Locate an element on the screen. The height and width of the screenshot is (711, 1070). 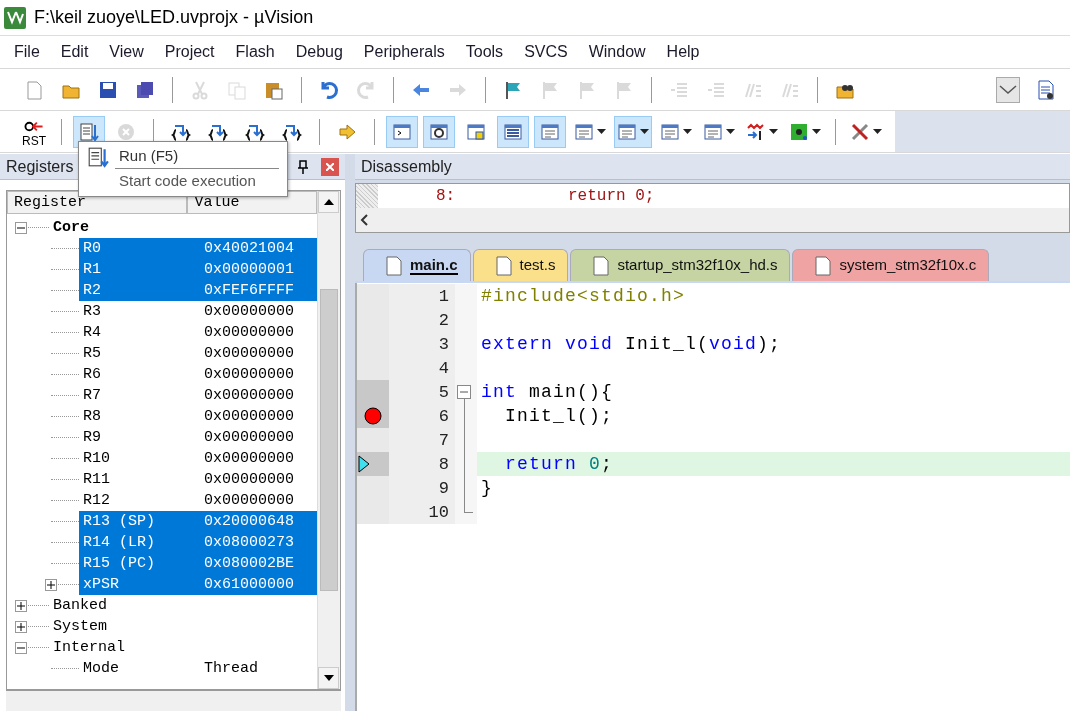
line-number: 3 is located at coordinates (422, 344).